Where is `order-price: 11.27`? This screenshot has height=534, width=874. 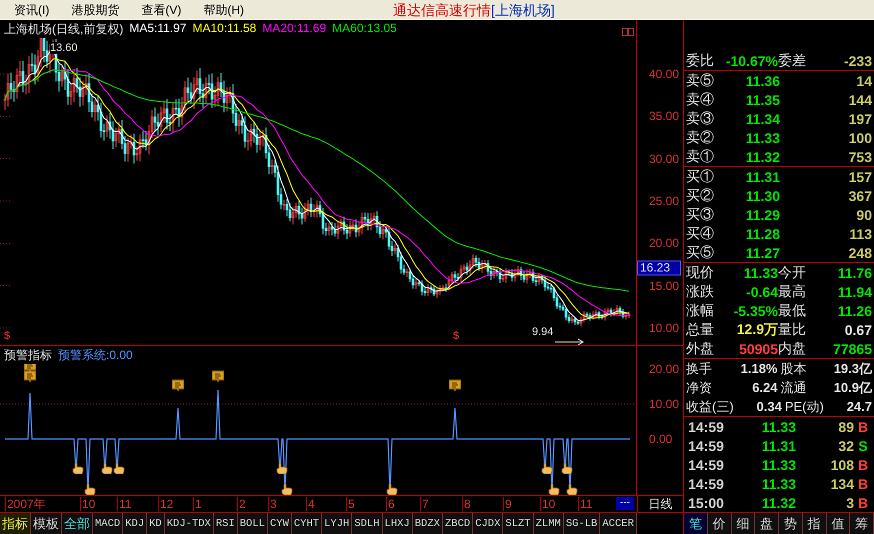
order-price: 11.27 is located at coordinates (762, 252).